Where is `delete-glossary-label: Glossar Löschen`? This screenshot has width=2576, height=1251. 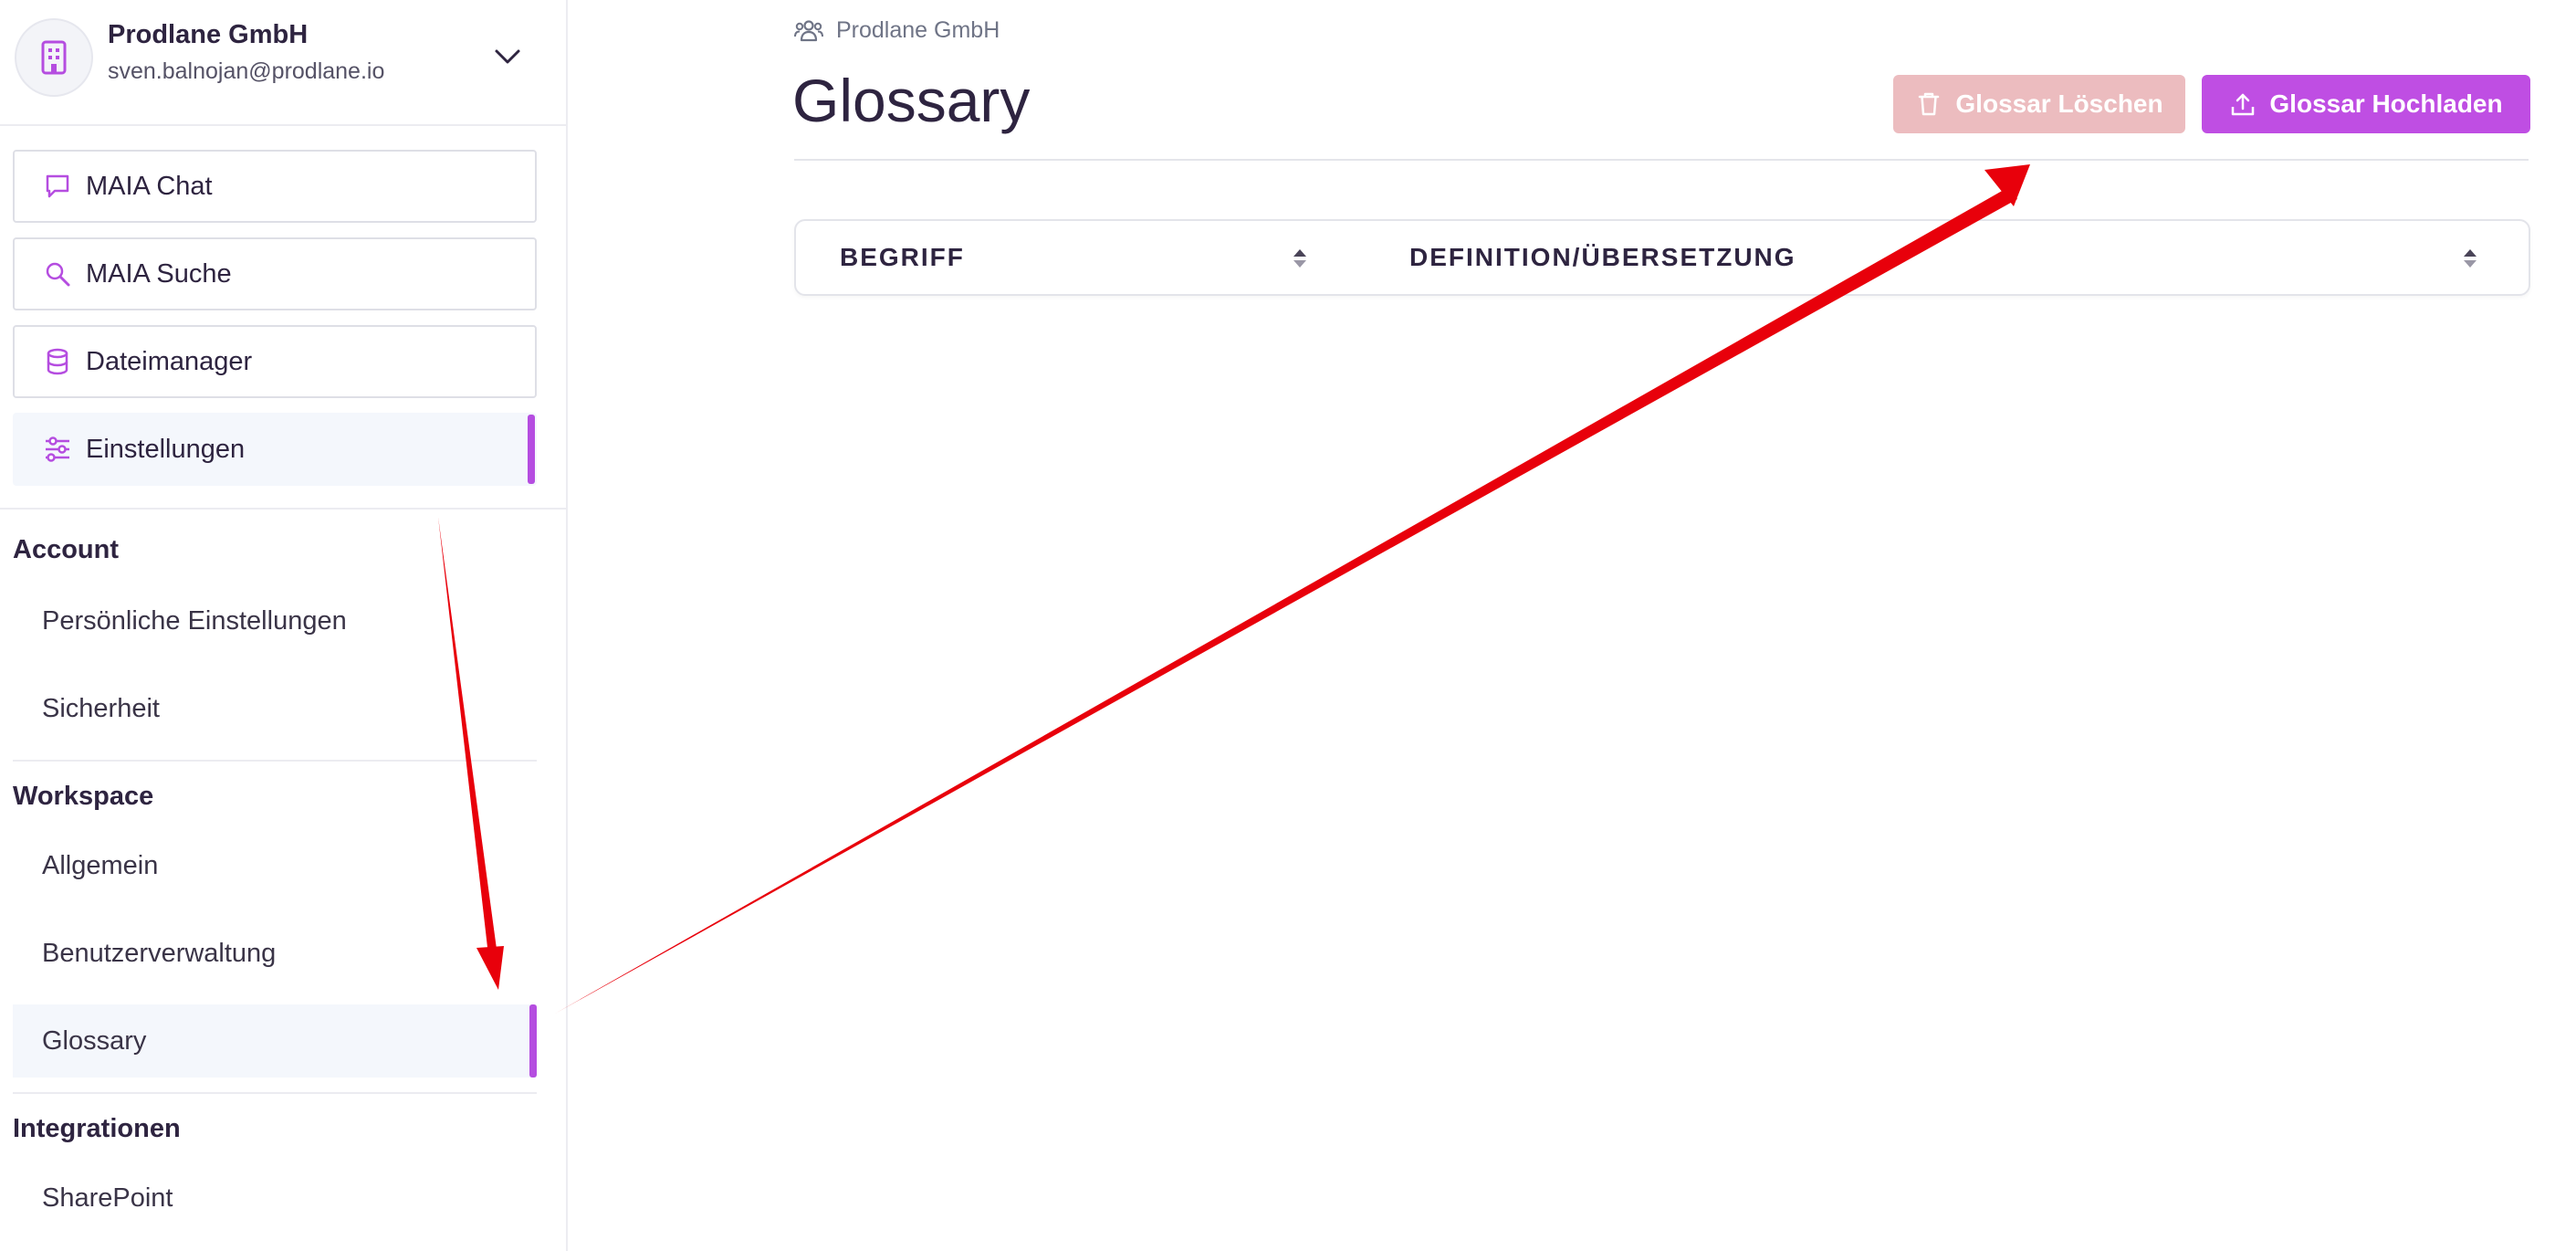
delete-glossary-label: Glossar Löschen is located at coordinates (2059, 103).